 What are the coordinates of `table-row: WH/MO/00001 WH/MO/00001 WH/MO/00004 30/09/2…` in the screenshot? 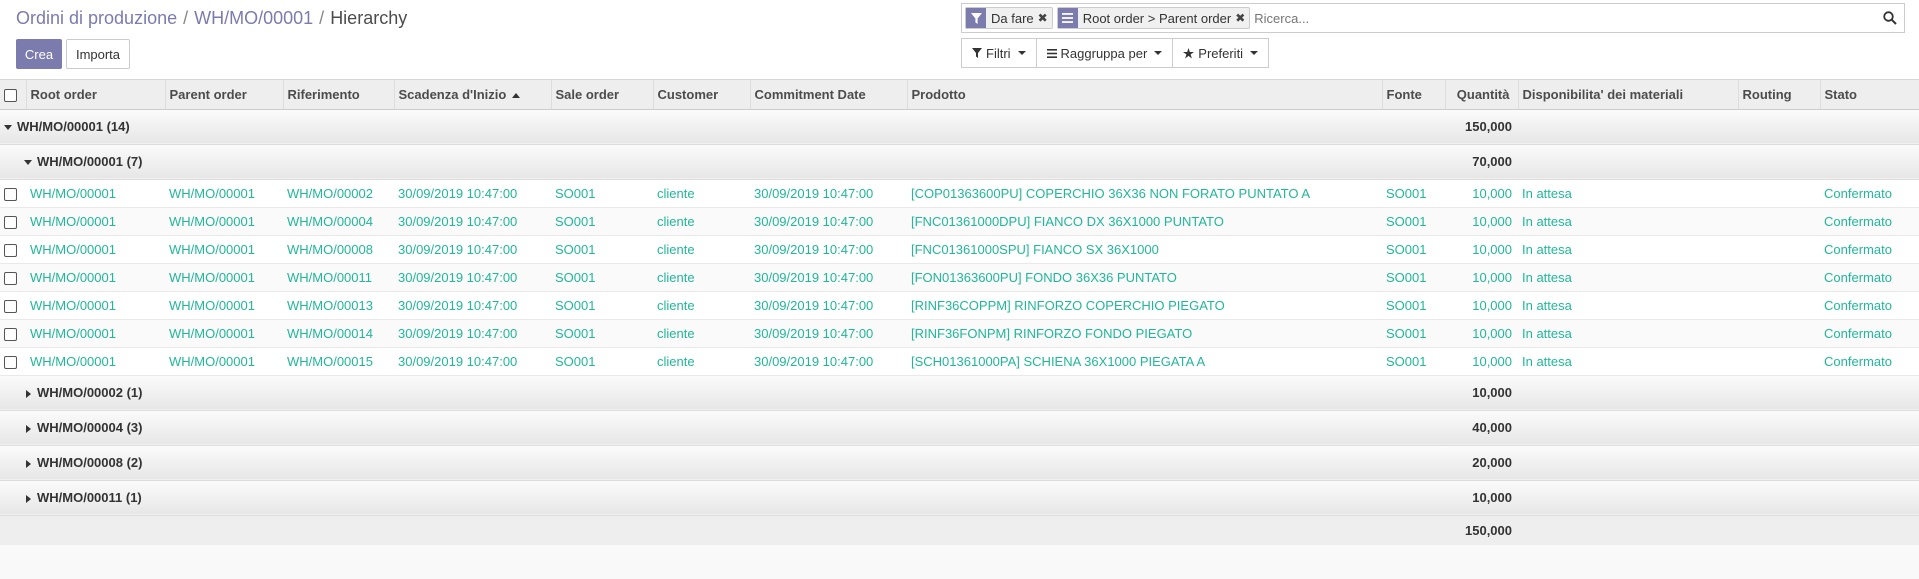 It's located at (959, 221).